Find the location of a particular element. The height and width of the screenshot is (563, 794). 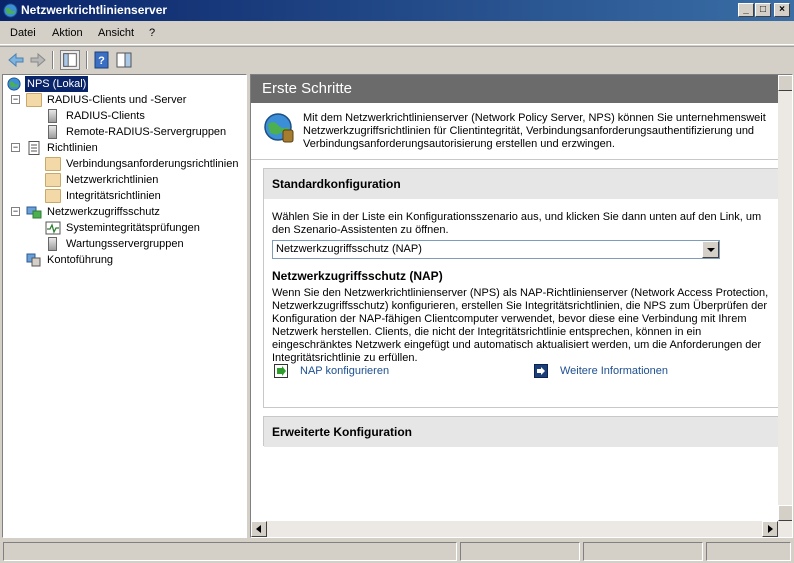

window-title: Netzwerkrichtlinienserver is located at coordinates (94, 10).